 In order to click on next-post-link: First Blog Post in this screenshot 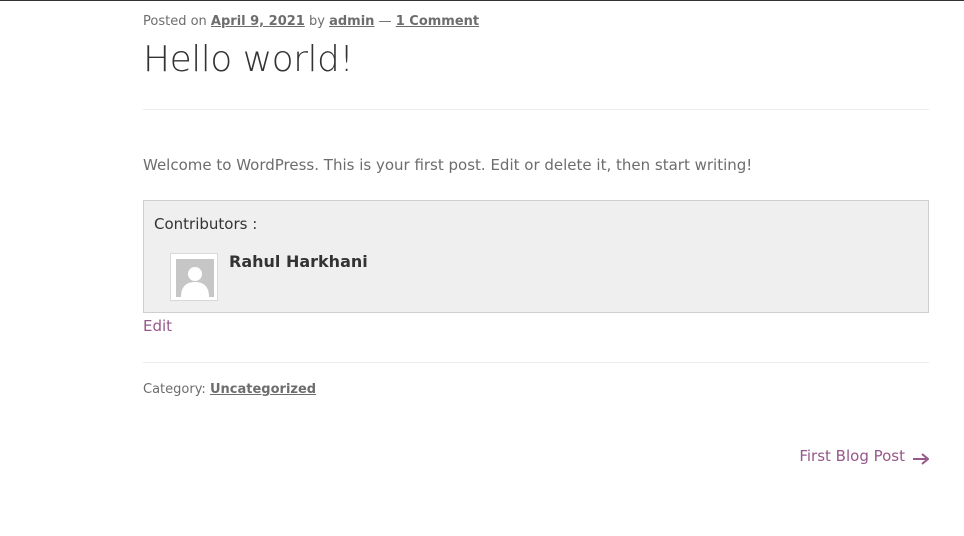, I will do `click(864, 456)`.